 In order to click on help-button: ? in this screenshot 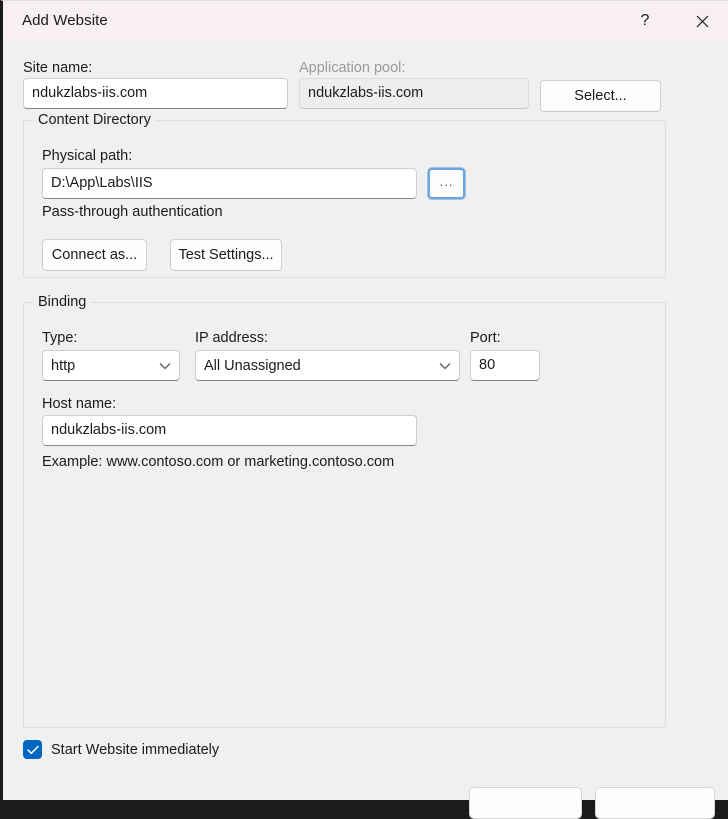, I will do `click(645, 21)`.